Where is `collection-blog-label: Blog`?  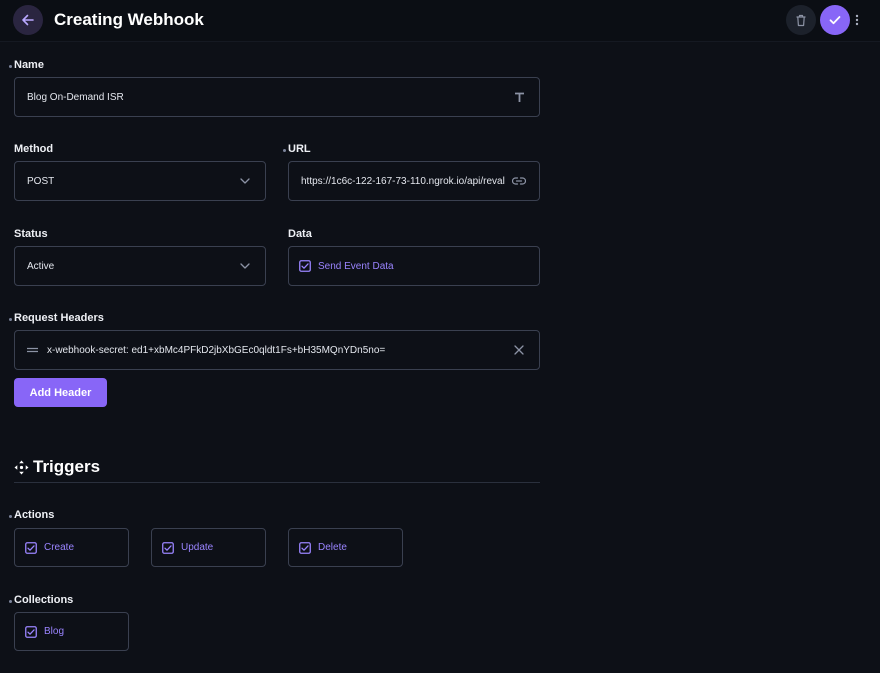
collection-blog-label: Blog is located at coordinates (54, 631).